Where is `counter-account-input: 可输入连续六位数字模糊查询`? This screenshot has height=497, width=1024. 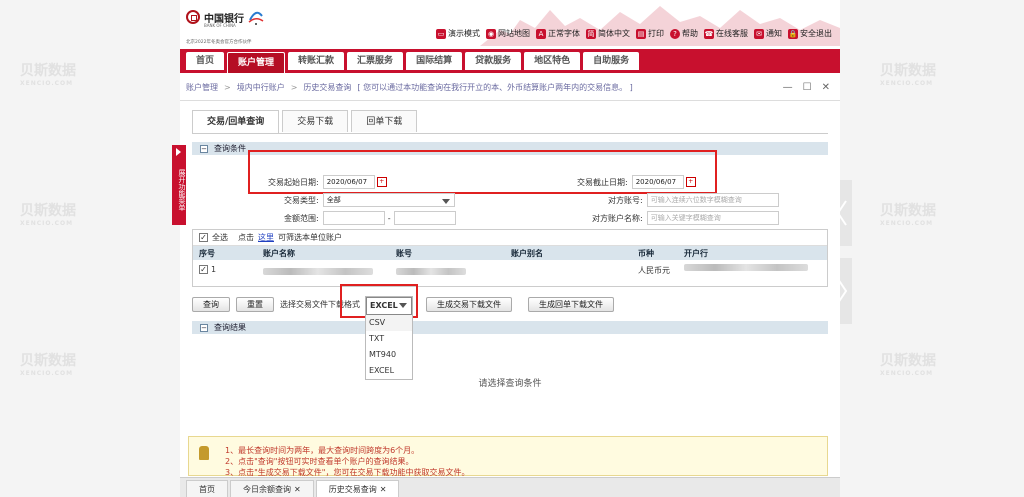
counter-account-input: 可输入连续六位数字模糊查询 is located at coordinates (712, 200).